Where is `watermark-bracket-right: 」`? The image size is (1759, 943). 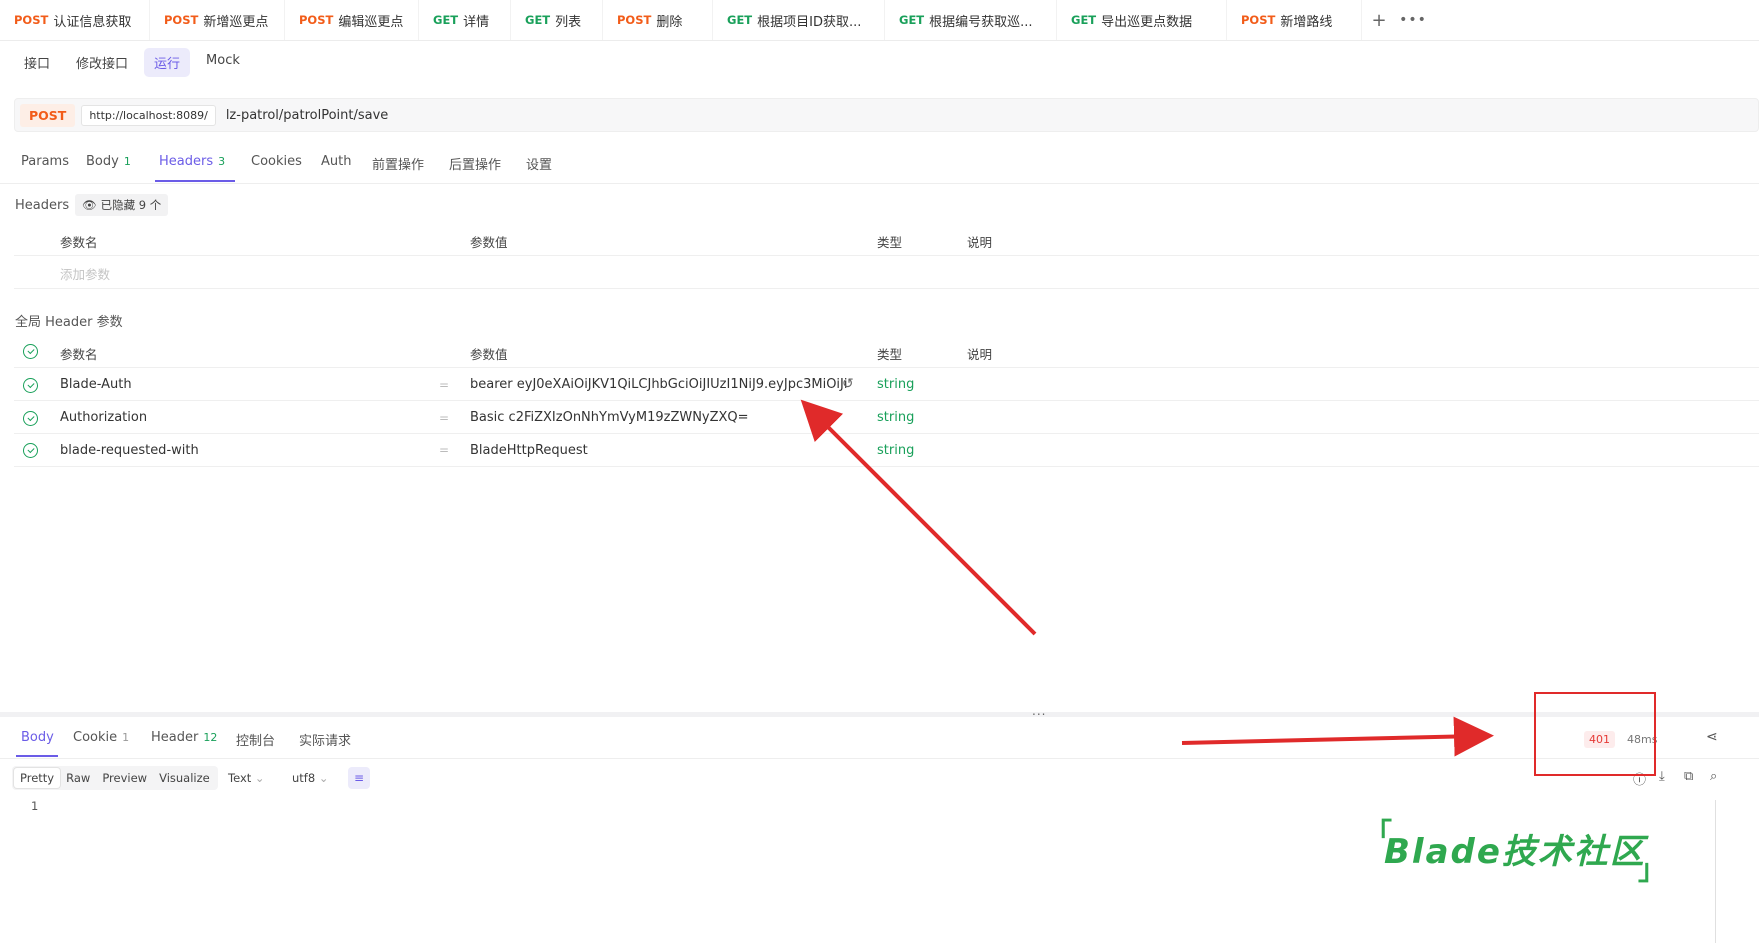
watermark-bracket-right: 」 is located at coordinates (1652, 869).